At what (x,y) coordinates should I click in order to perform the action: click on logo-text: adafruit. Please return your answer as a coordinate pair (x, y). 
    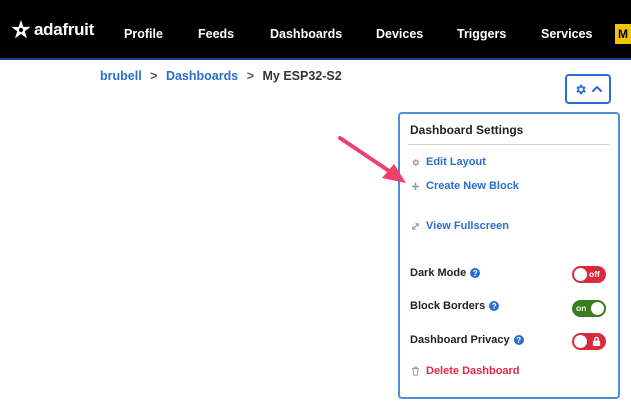
    Looking at the image, I should click on (64, 29).